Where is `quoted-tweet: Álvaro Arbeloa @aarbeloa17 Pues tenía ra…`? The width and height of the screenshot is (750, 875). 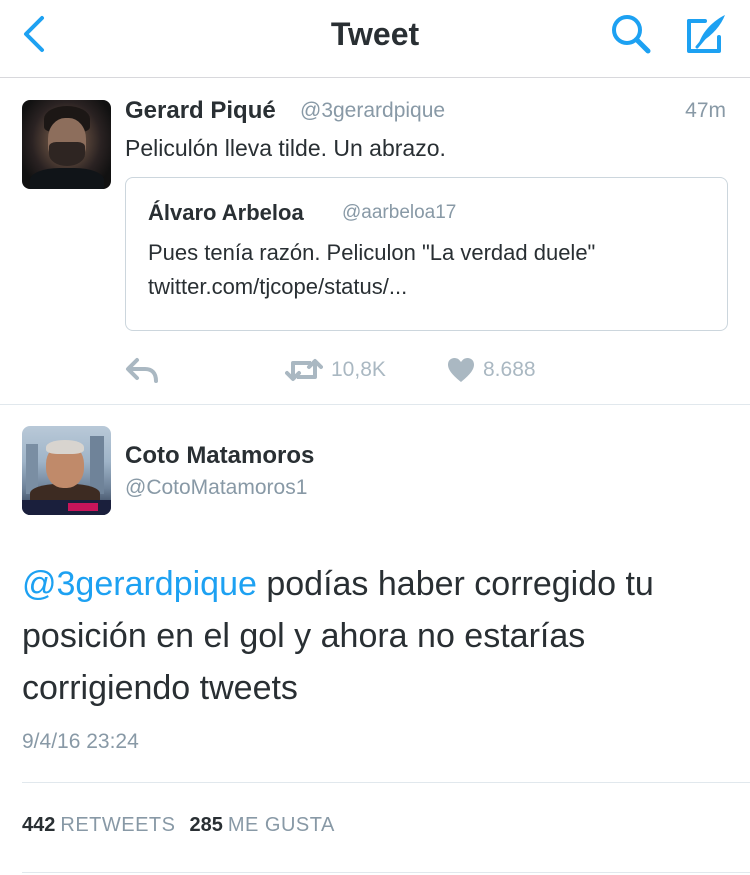
quoted-tweet: Álvaro Arbeloa @aarbeloa17 Pues tenía ra… is located at coordinates (426, 254).